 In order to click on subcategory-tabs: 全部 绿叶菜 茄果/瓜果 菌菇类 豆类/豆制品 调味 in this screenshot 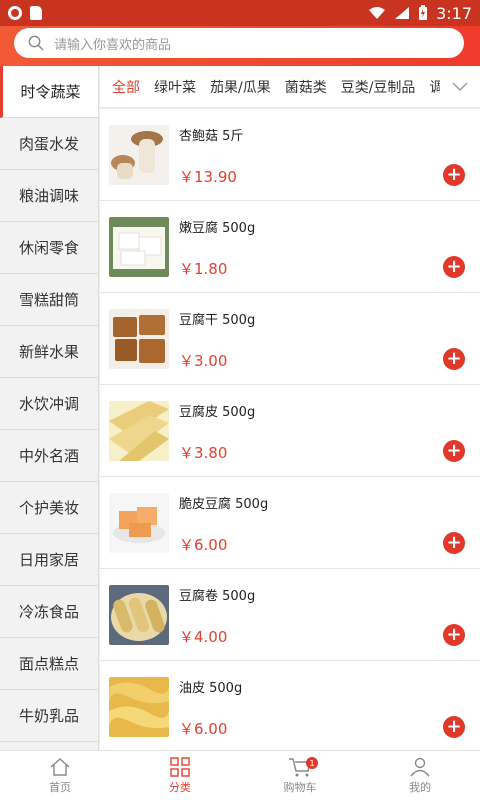, I will do `click(290, 87)`.